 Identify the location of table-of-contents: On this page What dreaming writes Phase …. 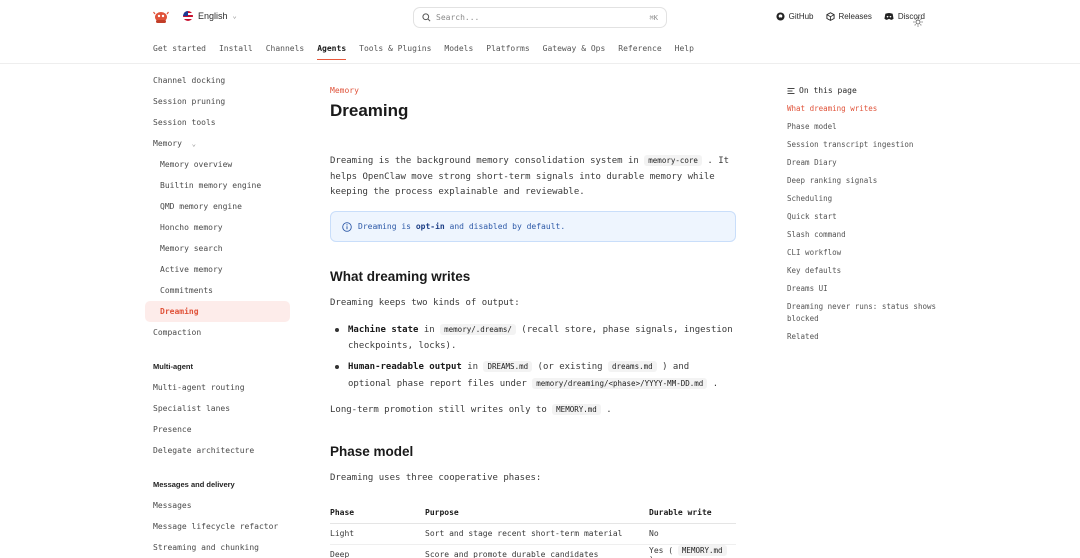
(862, 217).